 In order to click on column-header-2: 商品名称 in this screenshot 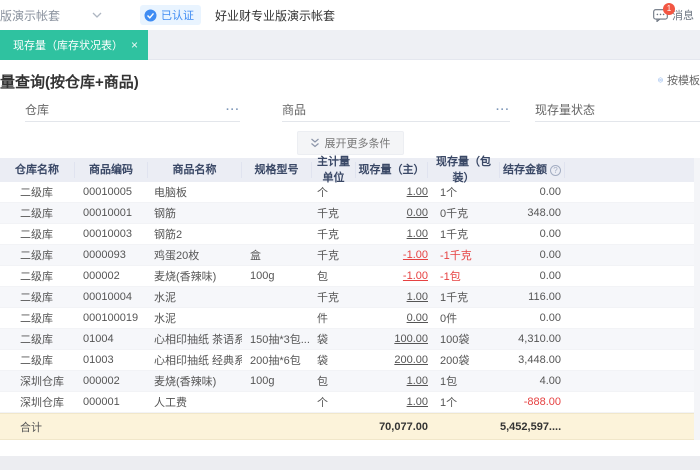, I will do `click(195, 170)`.